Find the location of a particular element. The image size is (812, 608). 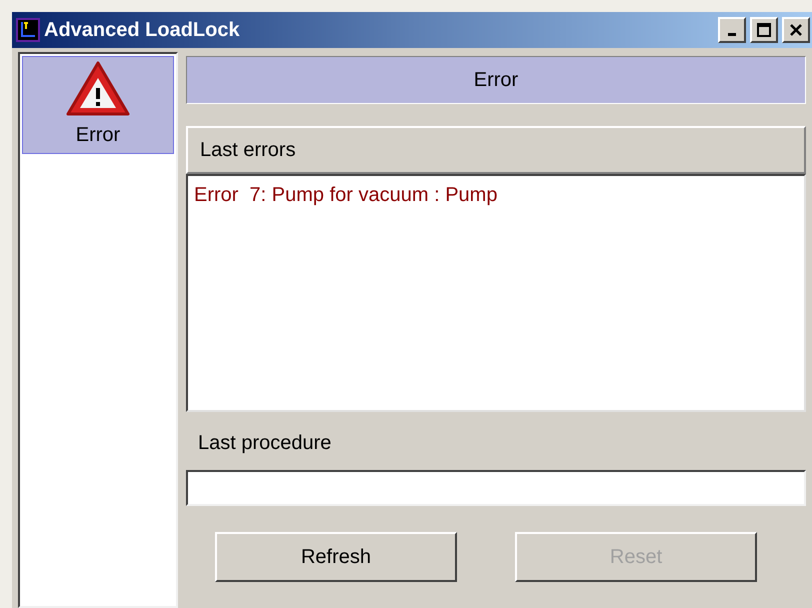

section-header: Error is located at coordinates (496, 80).